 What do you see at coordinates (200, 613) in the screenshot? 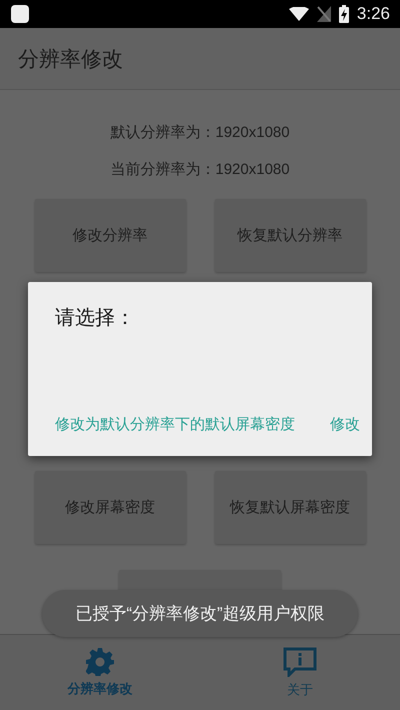
I see `permission-toast: 已授予“分辨率修改”超级用户权限` at bounding box center [200, 613].